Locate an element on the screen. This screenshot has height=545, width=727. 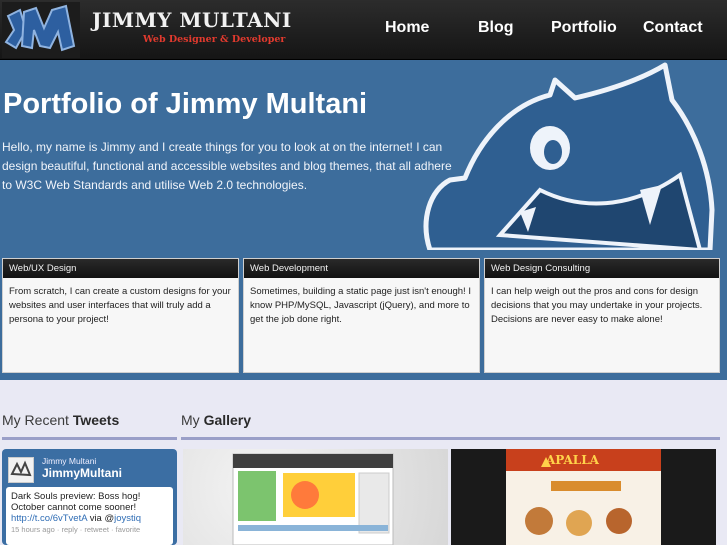
tweet-user-handle: JimmyMultani is located at coordinates (82, 473).